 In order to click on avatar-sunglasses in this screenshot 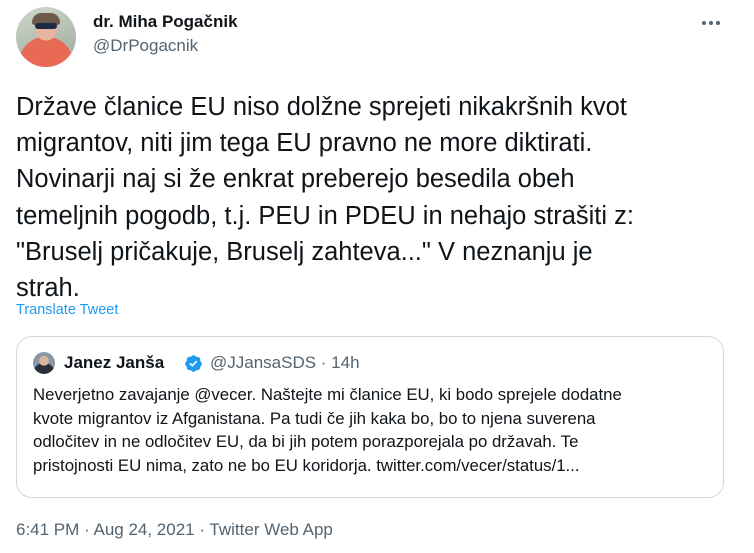, I will do `click(46, 26)`.